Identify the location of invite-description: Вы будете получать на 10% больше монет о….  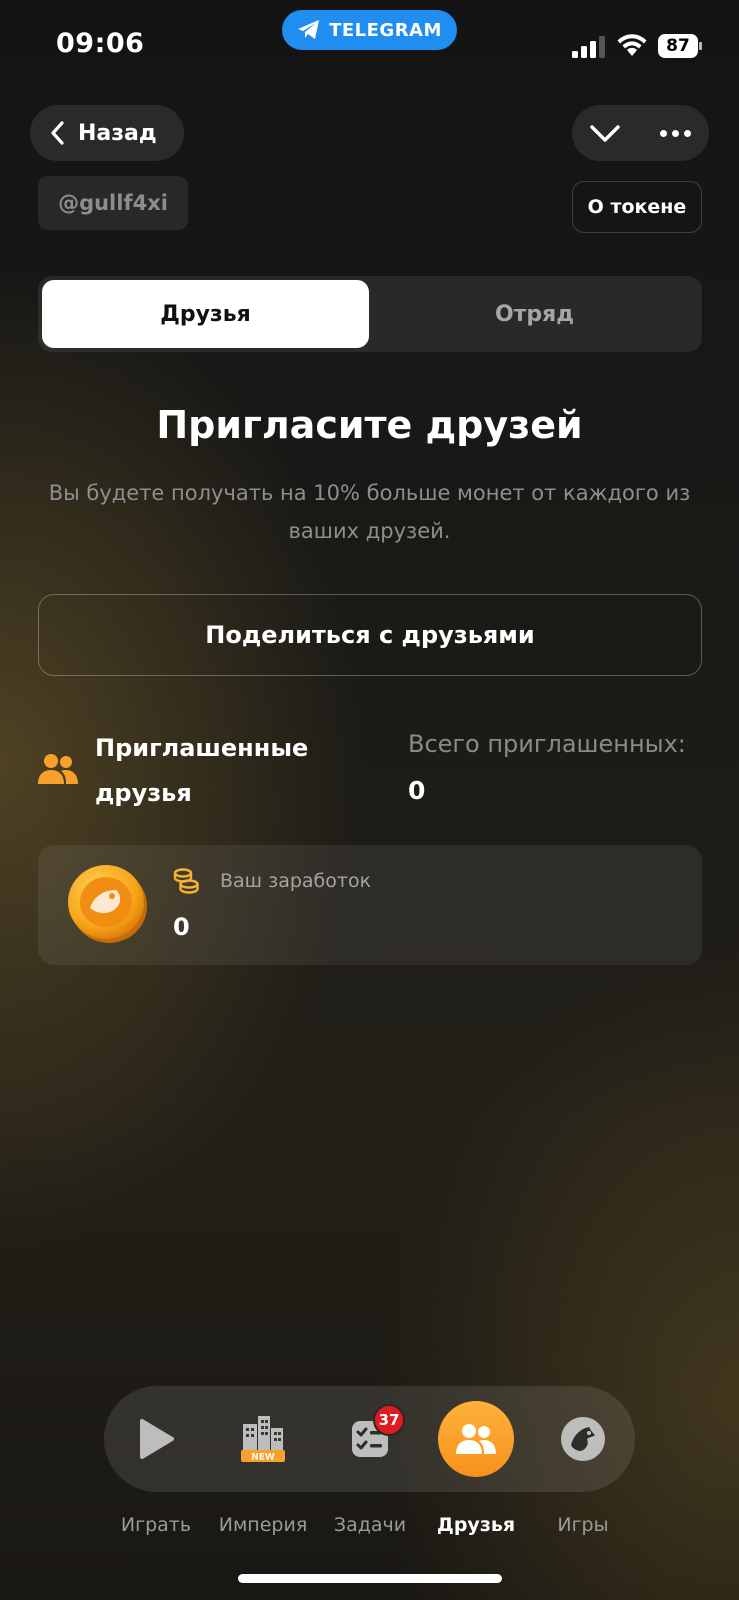
(369, 512).